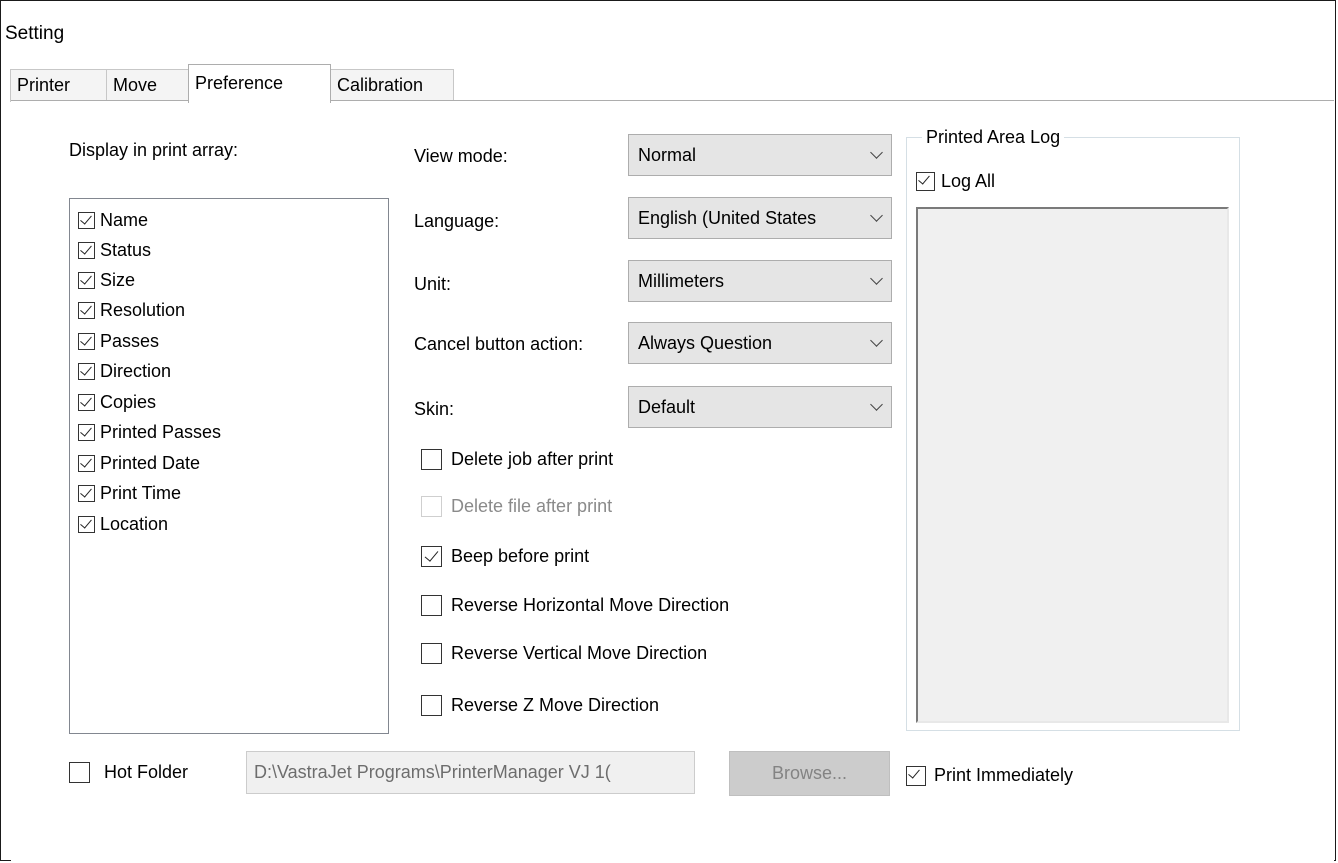 The image size is (1338, 863). I want to click on cancel-action-select: Always Question, so click(760, 343).